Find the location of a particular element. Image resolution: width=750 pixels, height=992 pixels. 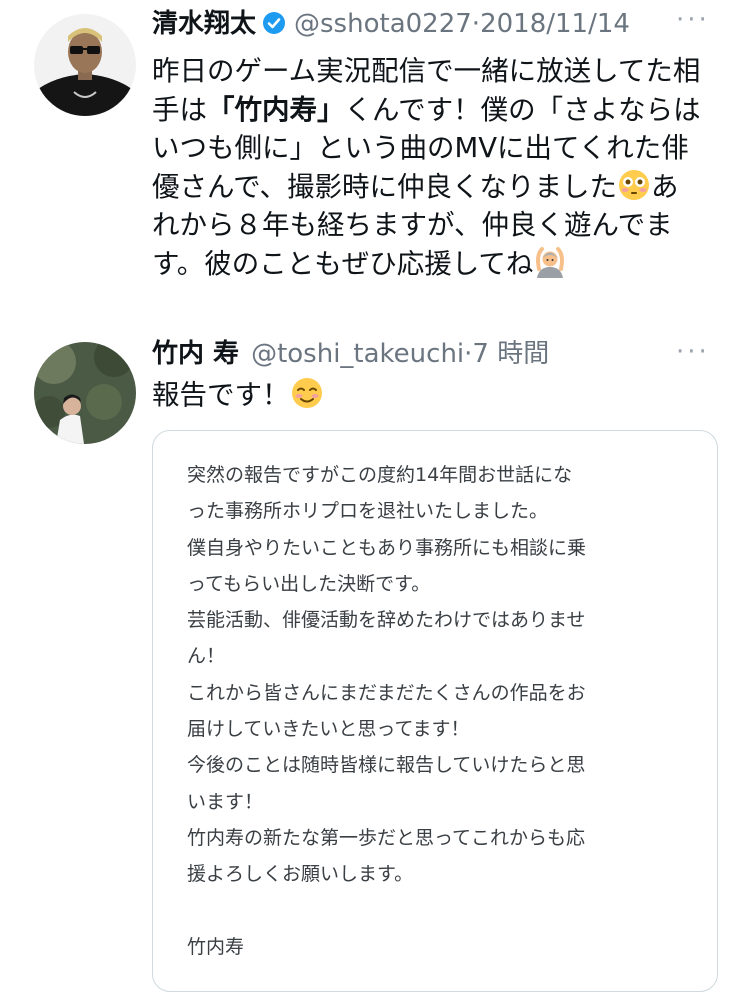

tweet-line: 優さんで、撮影時に仲良くなりましたあ is located at coordinates (426, 187).